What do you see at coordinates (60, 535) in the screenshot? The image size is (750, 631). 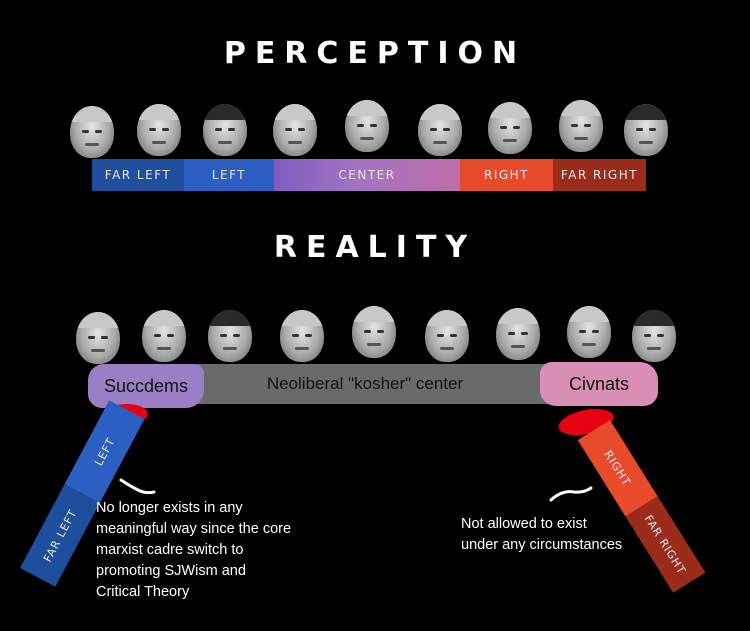 I see `tilted-seg-far-left: FAR LEFT` at bounding box center [60, 535].